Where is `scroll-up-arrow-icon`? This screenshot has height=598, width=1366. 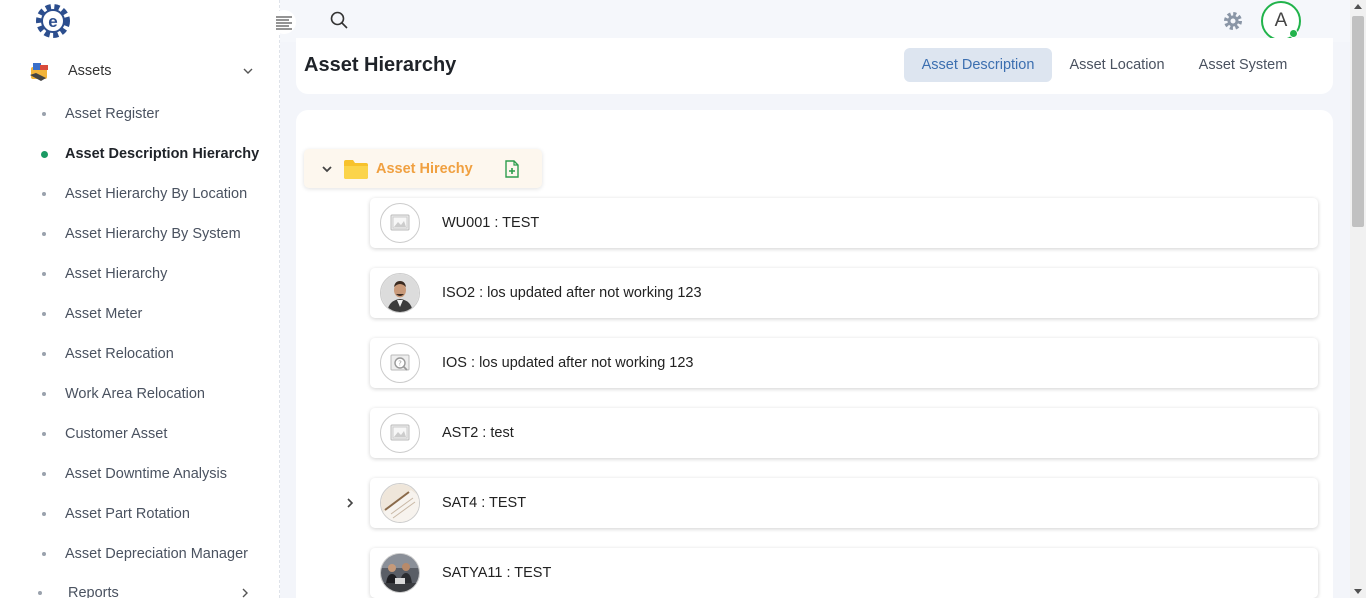
scroll-up-arrow-icon is located at coordinates (1358, 6).